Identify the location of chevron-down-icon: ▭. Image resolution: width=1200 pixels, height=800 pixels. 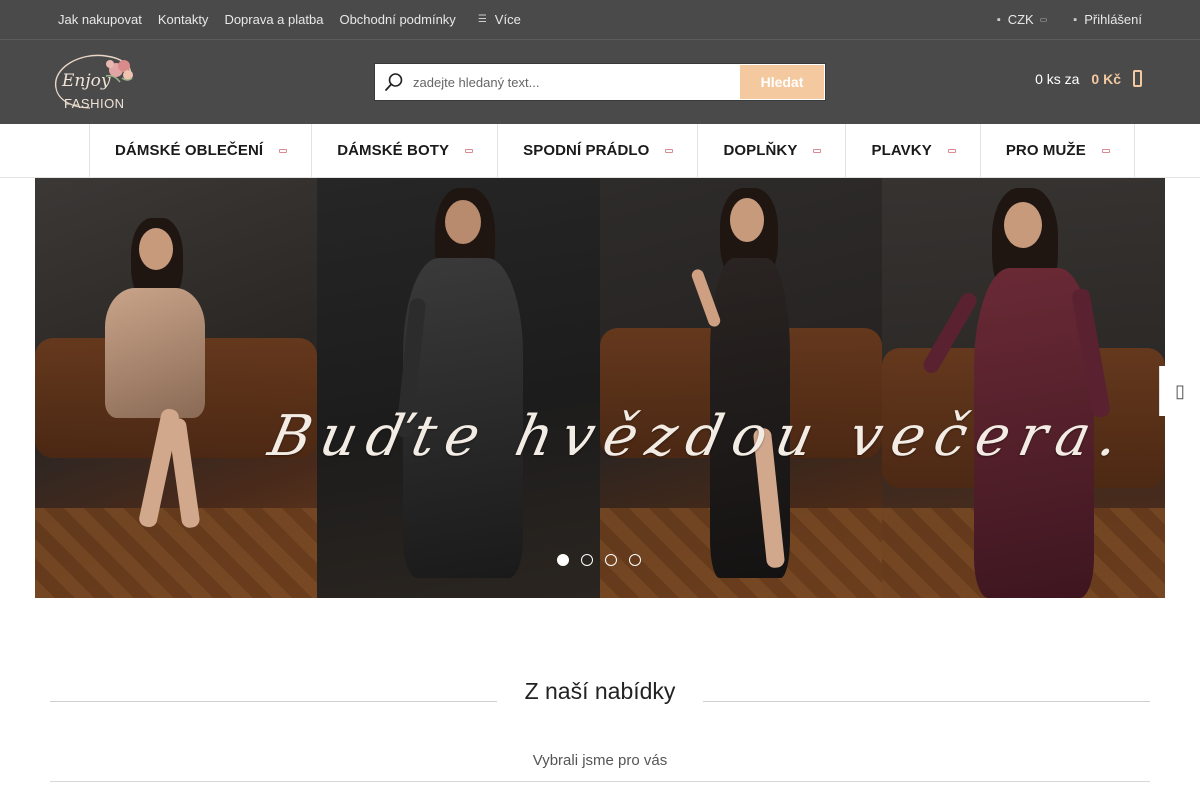
(1043, 19).